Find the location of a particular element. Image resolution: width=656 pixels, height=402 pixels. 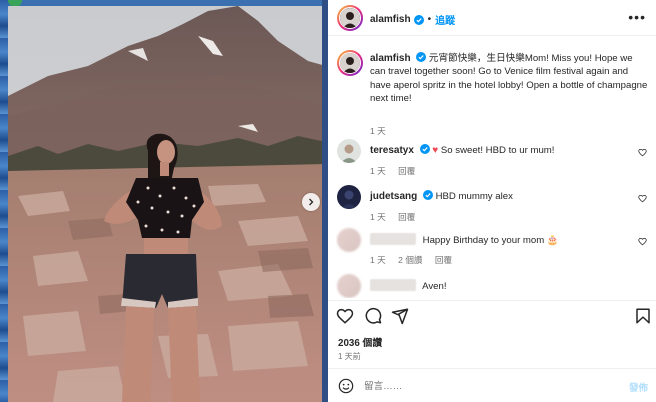

comment-meta: 1 天 2 個讚 回覆 is located at coordinates (416, 260).